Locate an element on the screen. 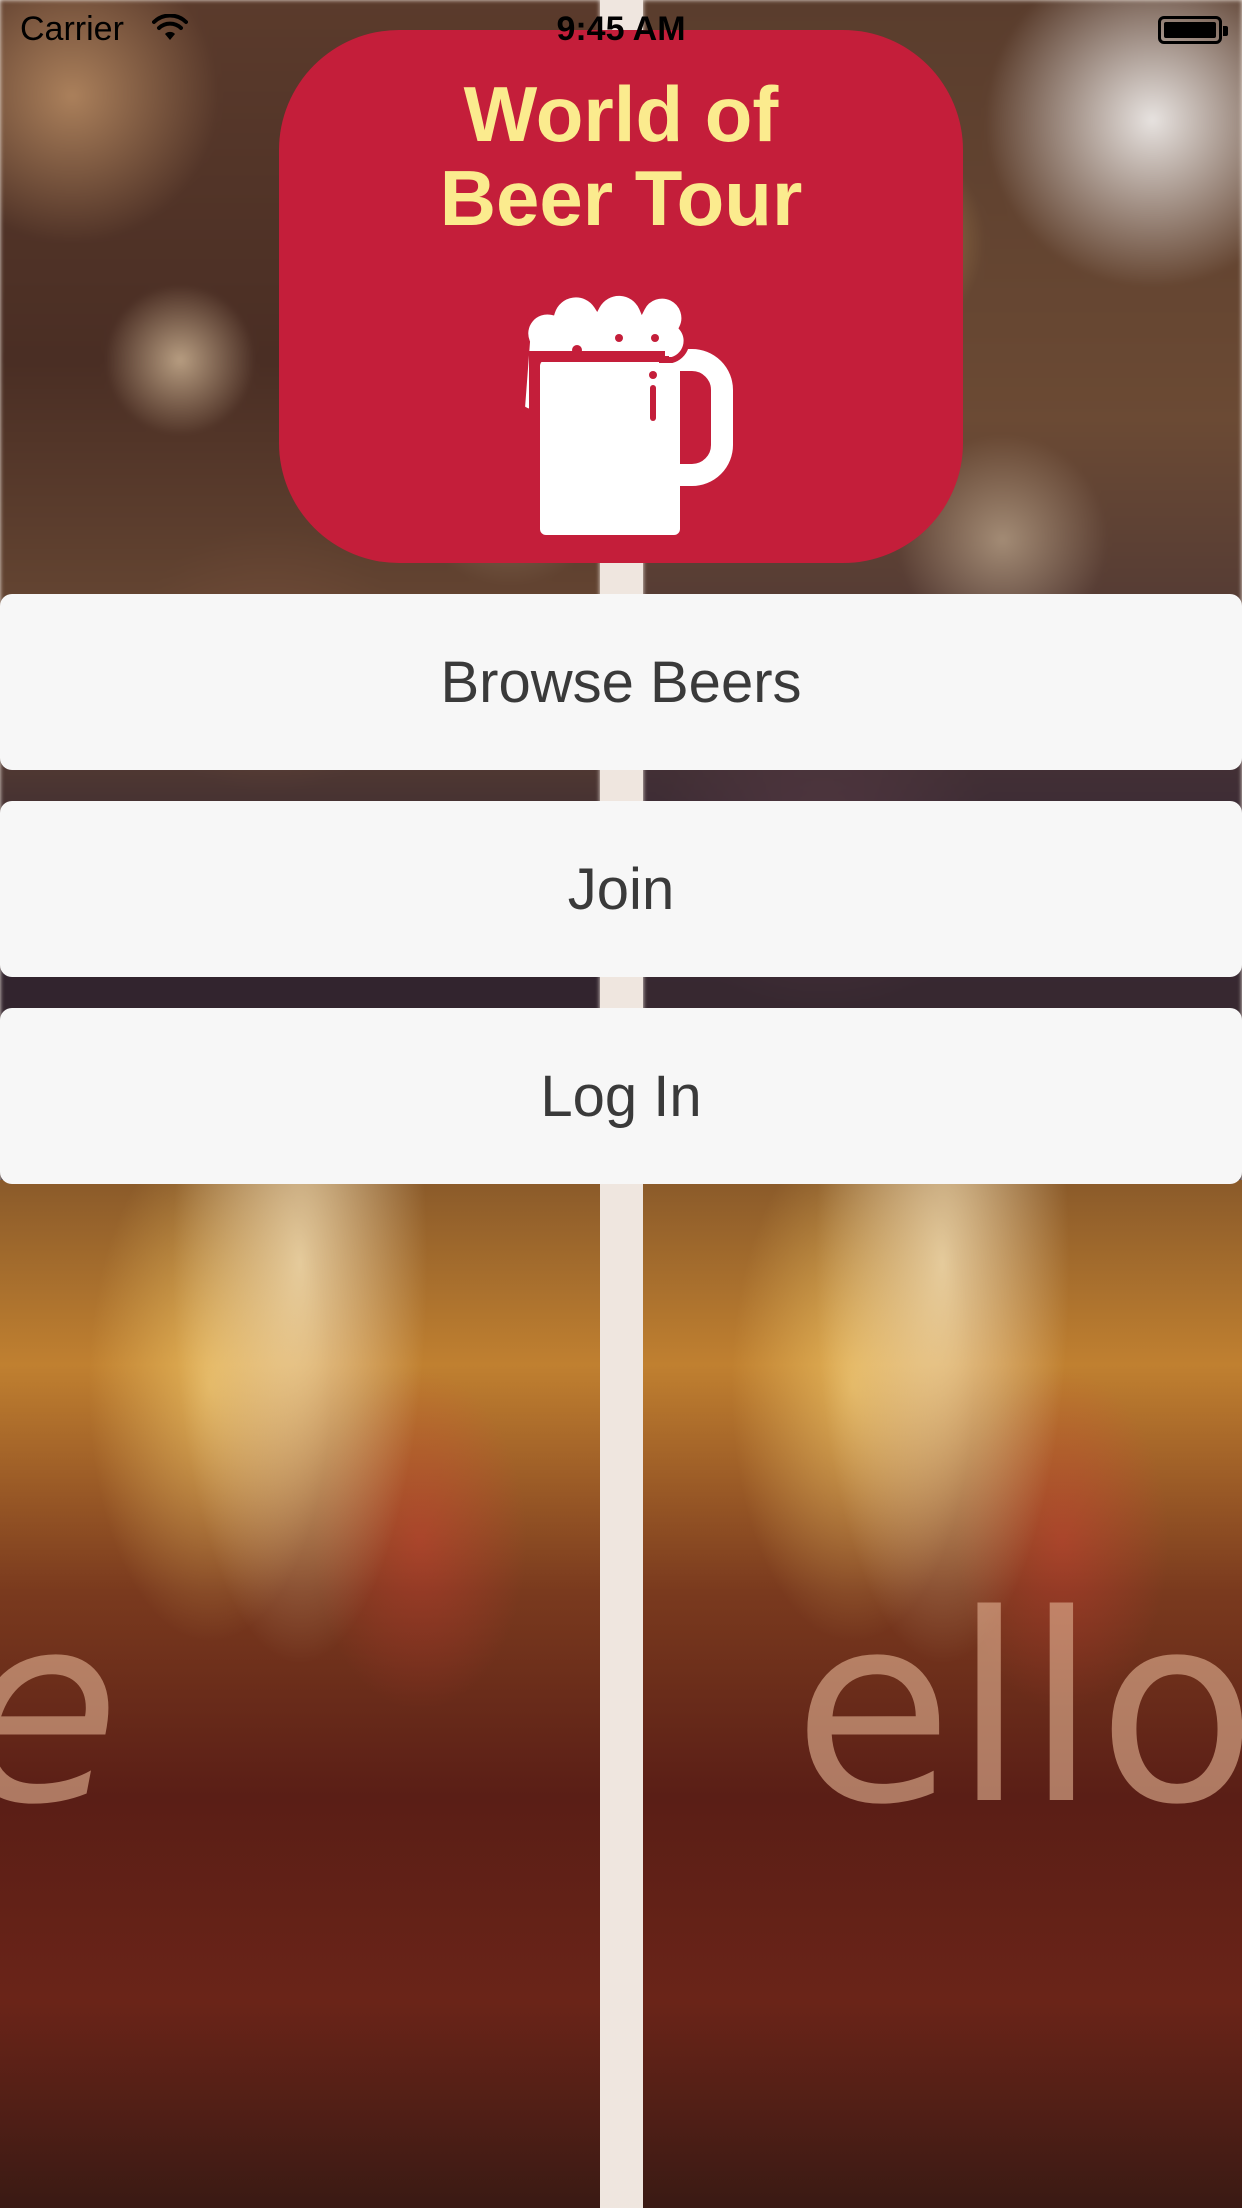 The image size is (1242, 2208). log-in-button: Log In is located at coordinates (621, 1096).